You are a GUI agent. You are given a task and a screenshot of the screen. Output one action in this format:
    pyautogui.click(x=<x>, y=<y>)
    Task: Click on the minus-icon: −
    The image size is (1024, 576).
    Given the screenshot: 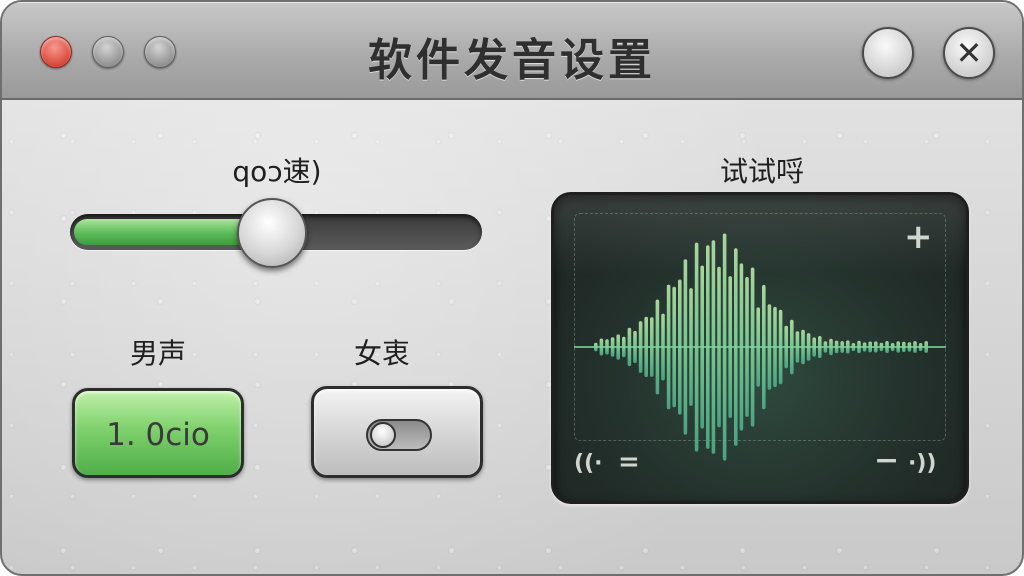 What is the action you would take?
    pyautogui.click(x=886, y=460)
    